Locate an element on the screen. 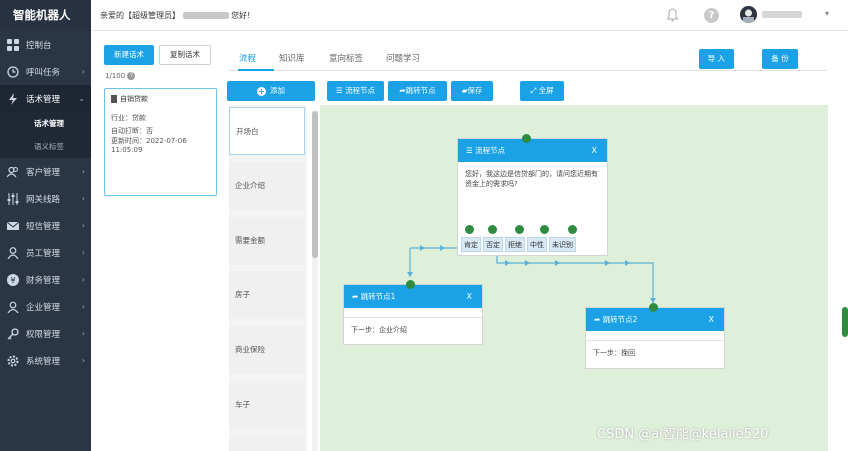 The width and height of the screenshot is (848, 451). branch-chips: 肯定 否定 拒绝 中性 未识别 is located at coordinates (518, 244).